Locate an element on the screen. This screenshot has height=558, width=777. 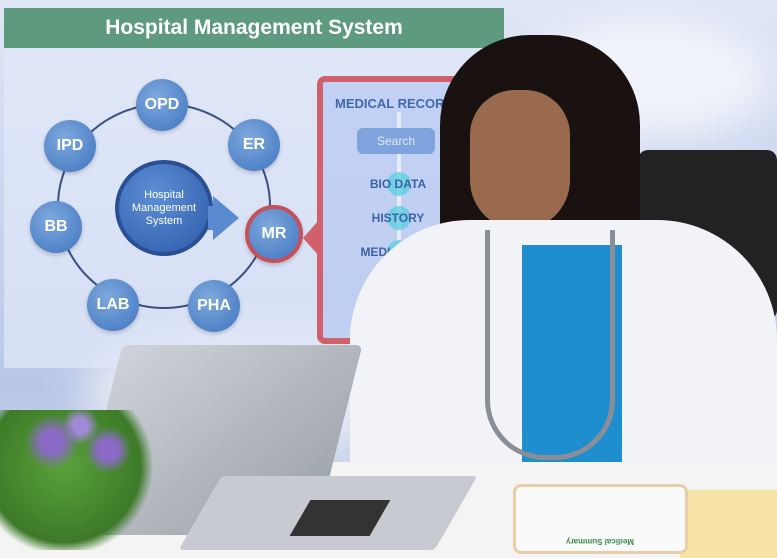
medical-records-title: MEDICAL RECOR is located at coordinates (390, 103).